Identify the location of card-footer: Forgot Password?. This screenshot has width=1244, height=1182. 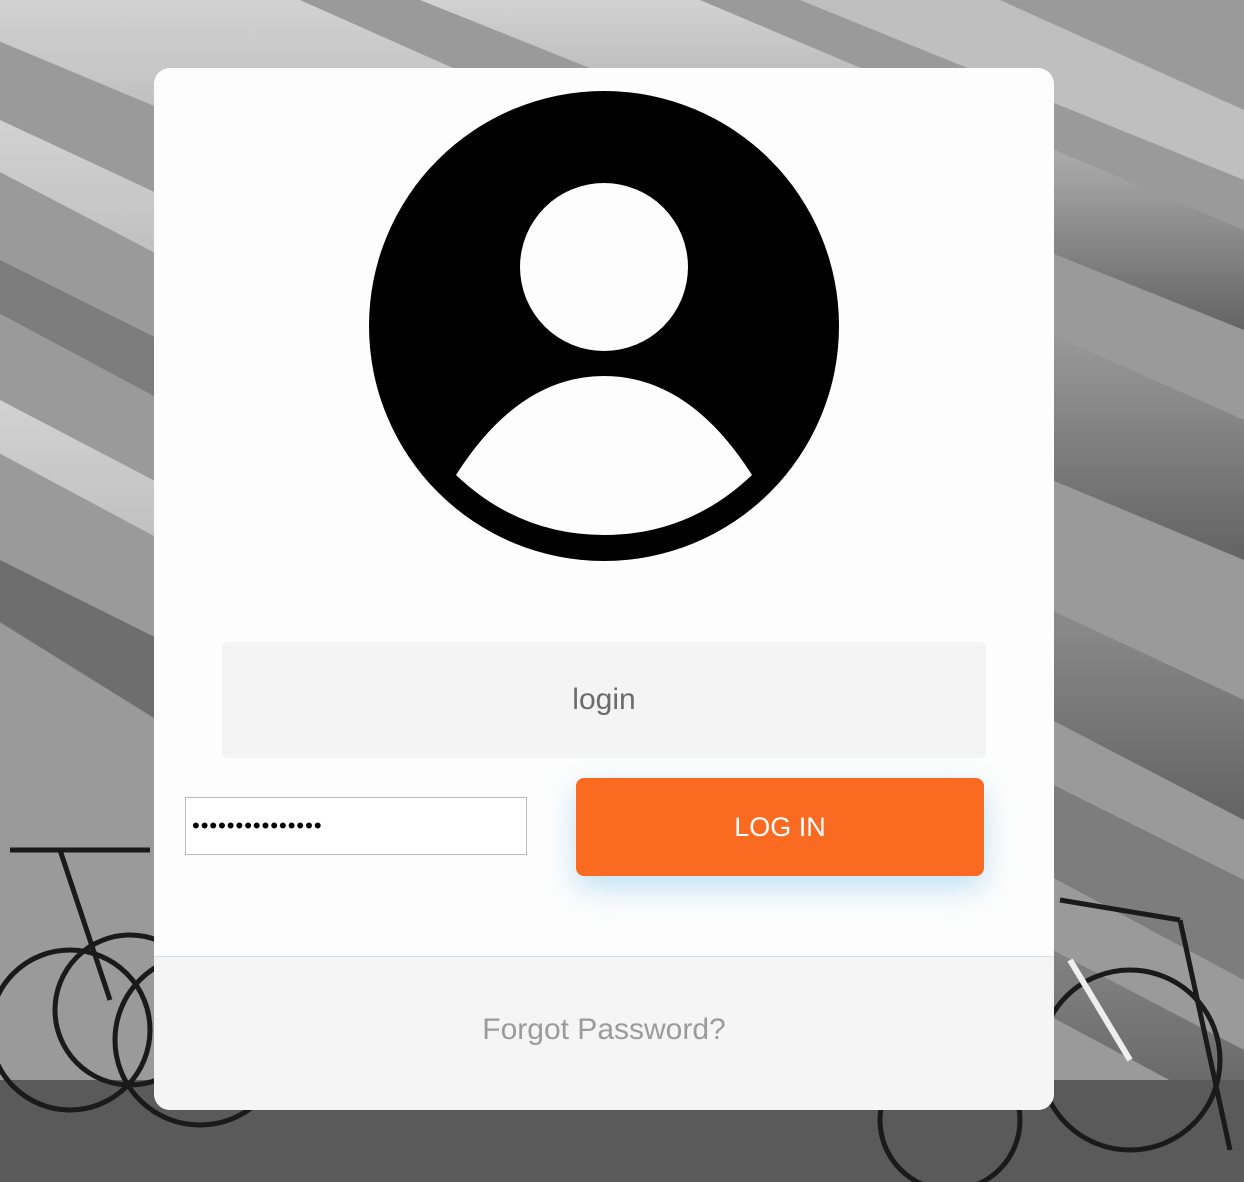
(604, 1033).